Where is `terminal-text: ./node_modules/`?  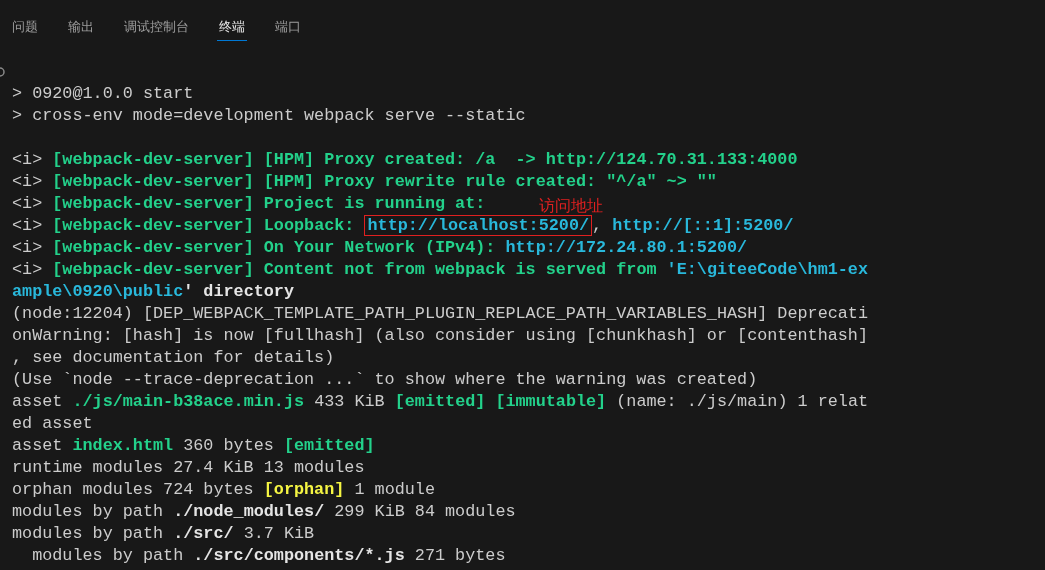 terminal-text: ./node_modules/ is located at coordinates (249, 511).